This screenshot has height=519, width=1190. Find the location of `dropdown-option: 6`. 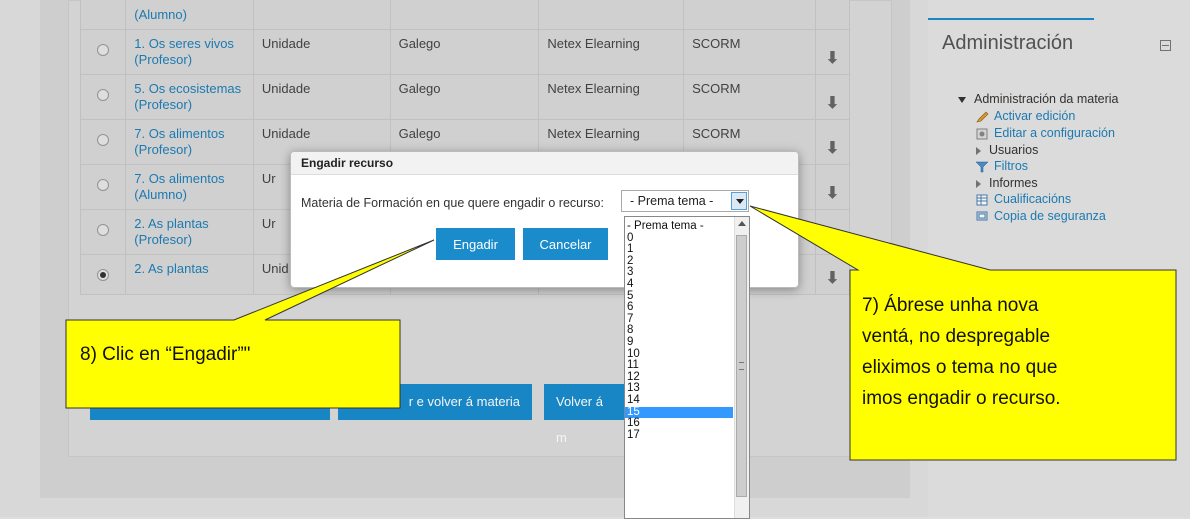

dropdown-option: 6 is located at coordinates (679, 308).